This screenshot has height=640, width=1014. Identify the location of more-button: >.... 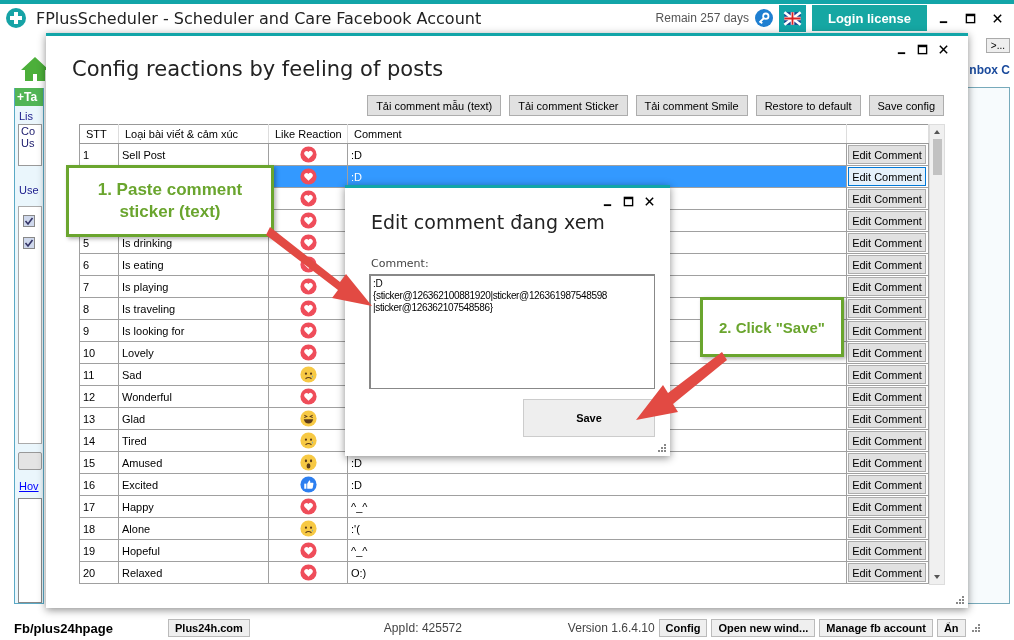
(997, 45).